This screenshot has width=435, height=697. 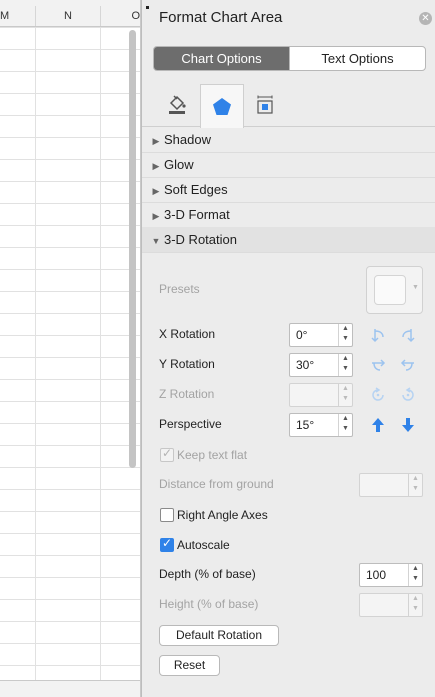 What do you see at coordinates (187, 364) in the screenshot?
I see `y-rotation-label: Y Rotation` at bounding box center [187, 364].